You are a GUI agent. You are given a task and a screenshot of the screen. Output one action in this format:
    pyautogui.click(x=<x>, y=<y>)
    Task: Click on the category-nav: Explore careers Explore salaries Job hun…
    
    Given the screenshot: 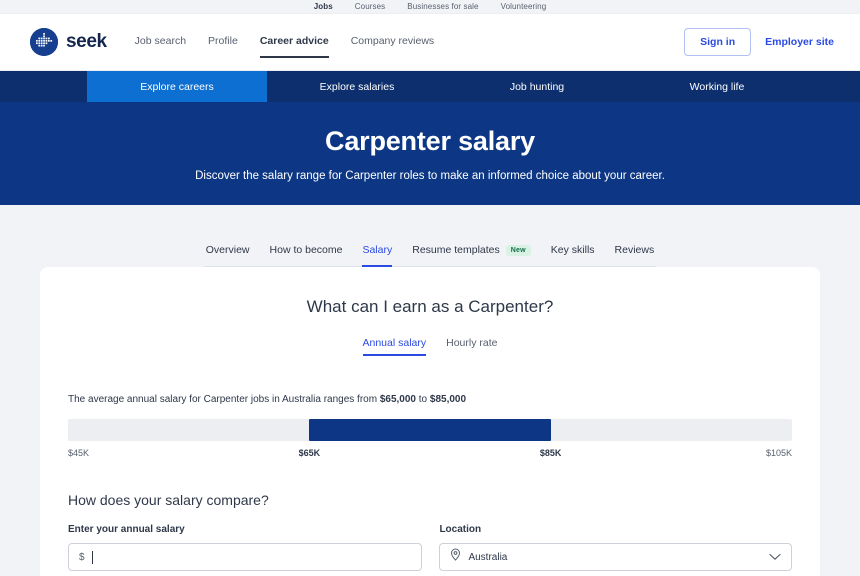 What is the action you would take?
    pyautogui.click(x=430, y=86)
    